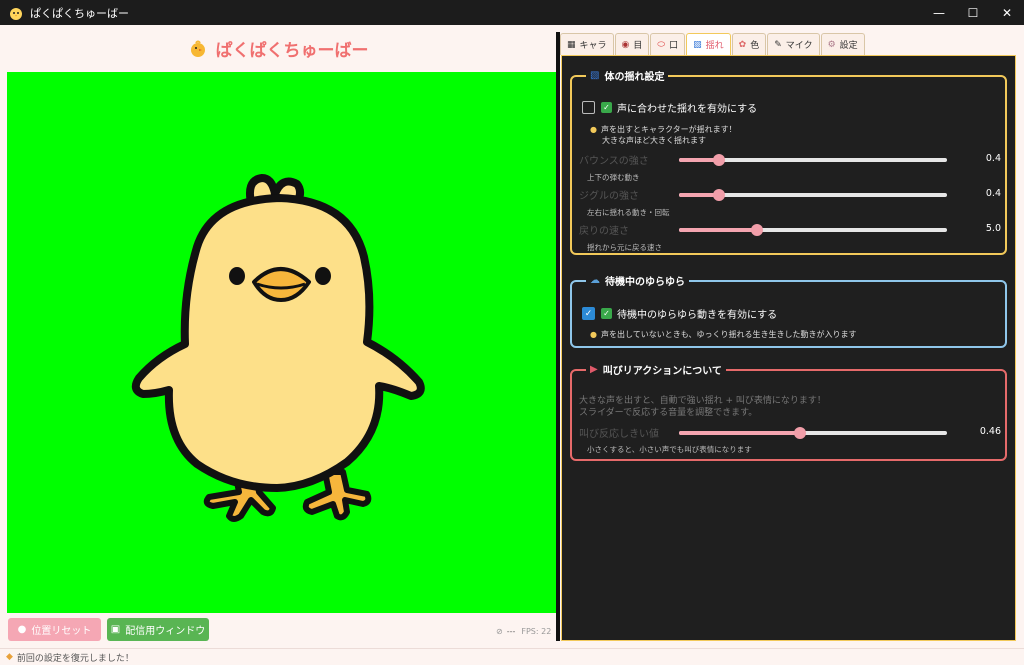 The width and height of the screenshot is (1024, 665). I want to click on window-icon: ▣, so click(115, 629).